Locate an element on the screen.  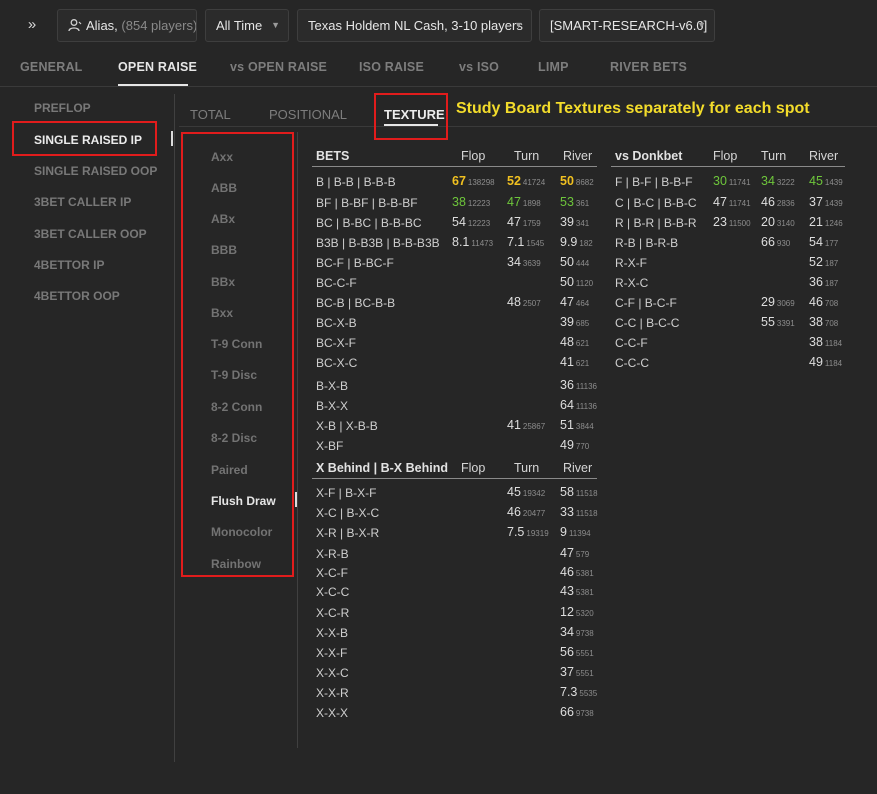
stat-cell-river: 48 621 is located at coordinates (574, 342).